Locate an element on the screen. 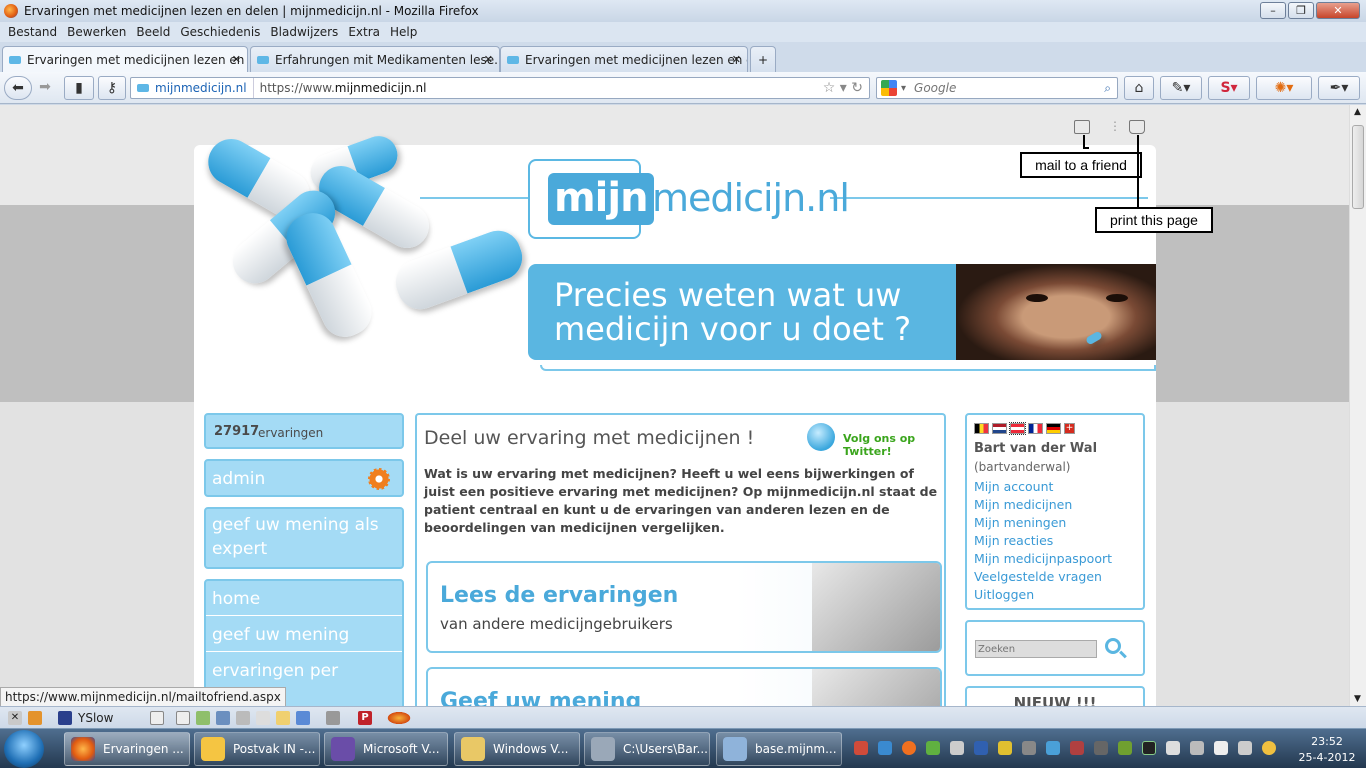 This screenshot has width=1366, height=768. back-button: ⬅ is located at coordinates (18, 88).